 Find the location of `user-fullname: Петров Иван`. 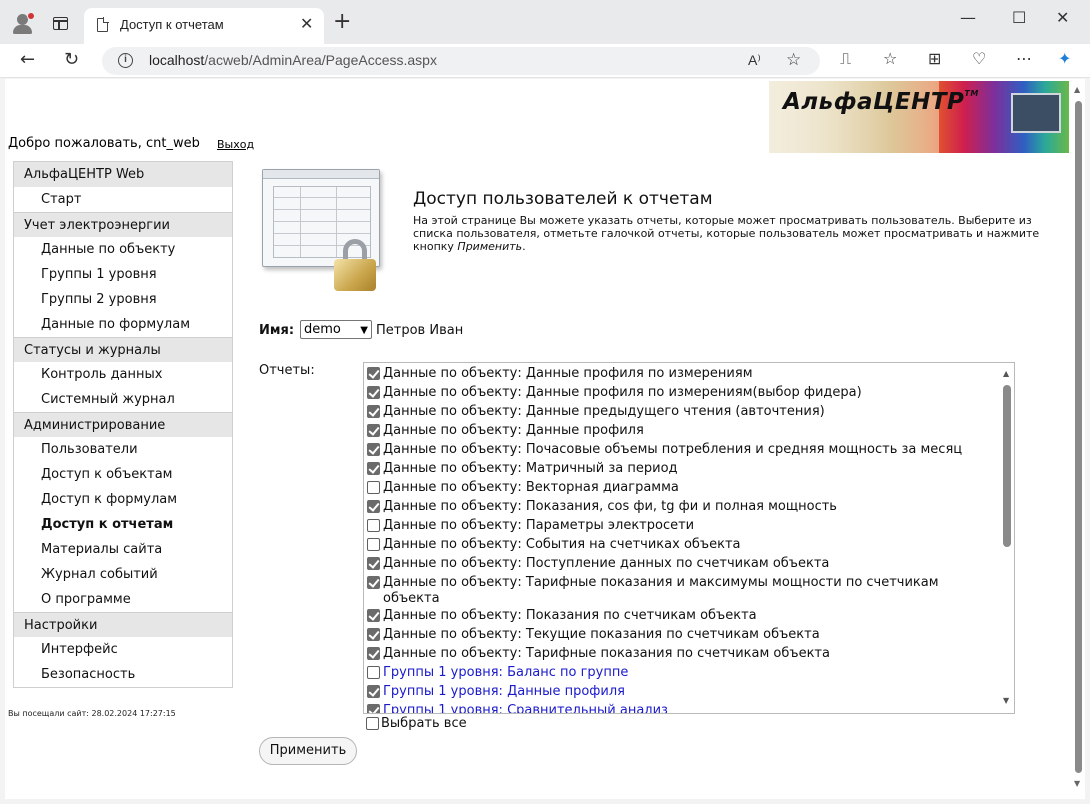

user-fullname: Петров Иван is located at coordinates (420, 330).